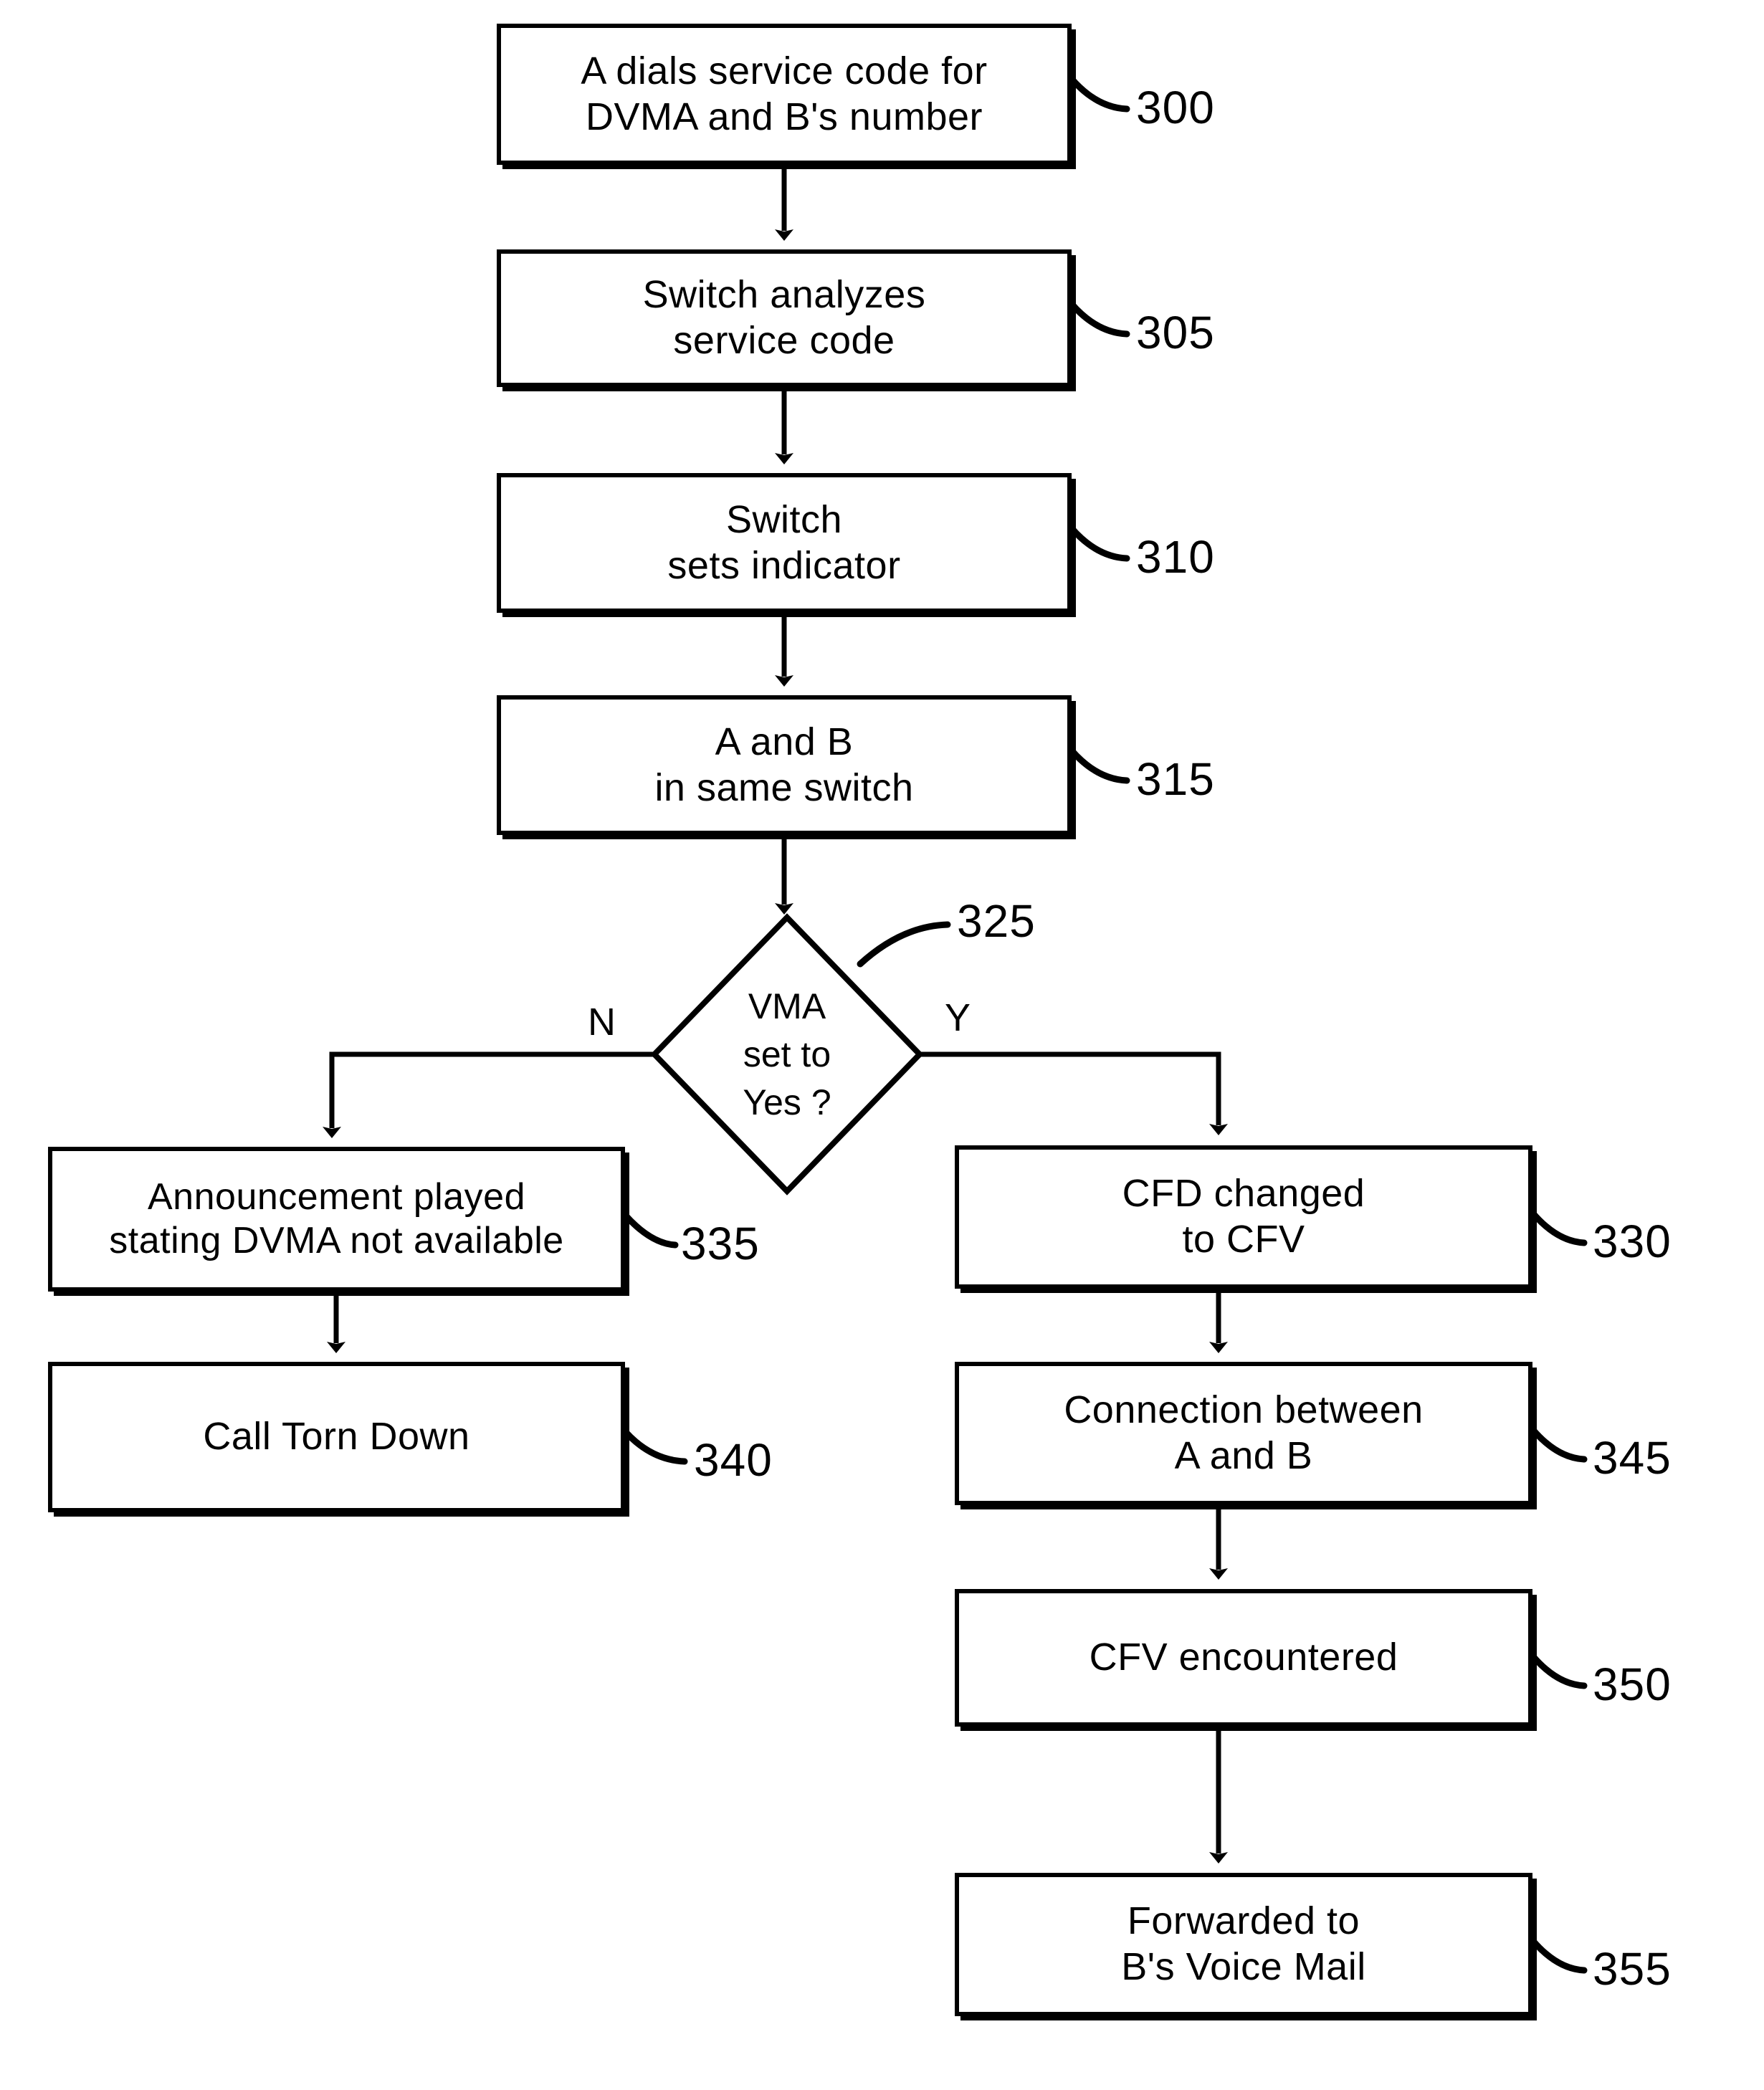 Image resolution: width=1764 pixels, height=2090 pixels. I want to click on ref-numeral-355: 355, so click(1633, 1969).